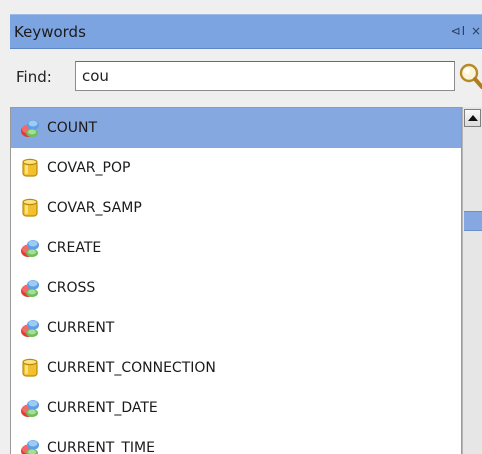  Describe the element at coordinates (265, 76) in the screenshot. I see `find-input` at that location.